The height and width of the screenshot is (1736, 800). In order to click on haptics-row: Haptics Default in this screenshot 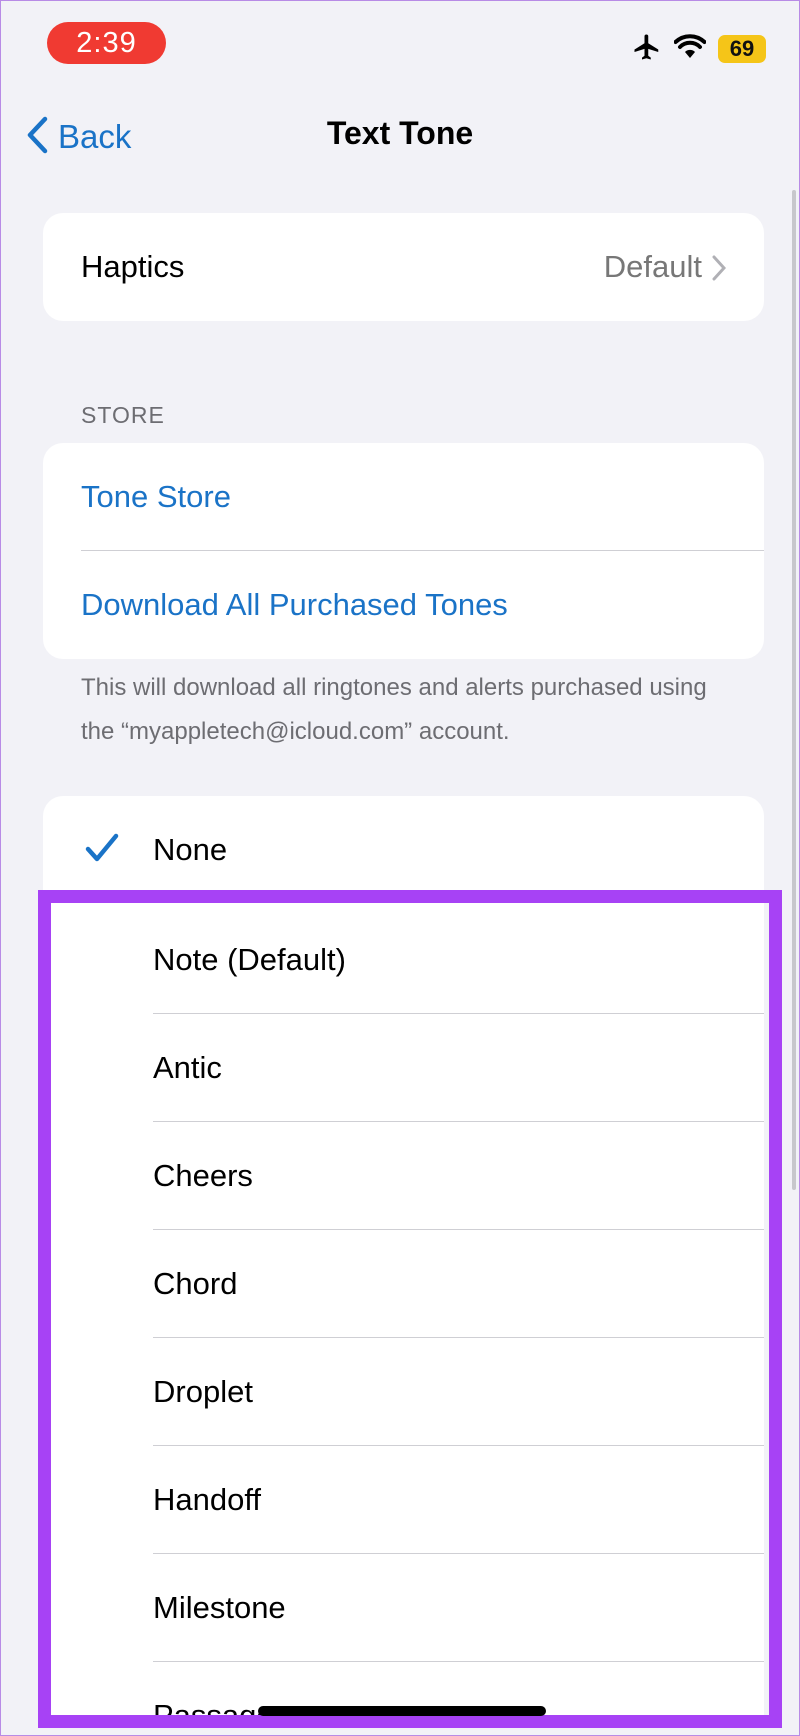, I will do `click(403, 267)`.